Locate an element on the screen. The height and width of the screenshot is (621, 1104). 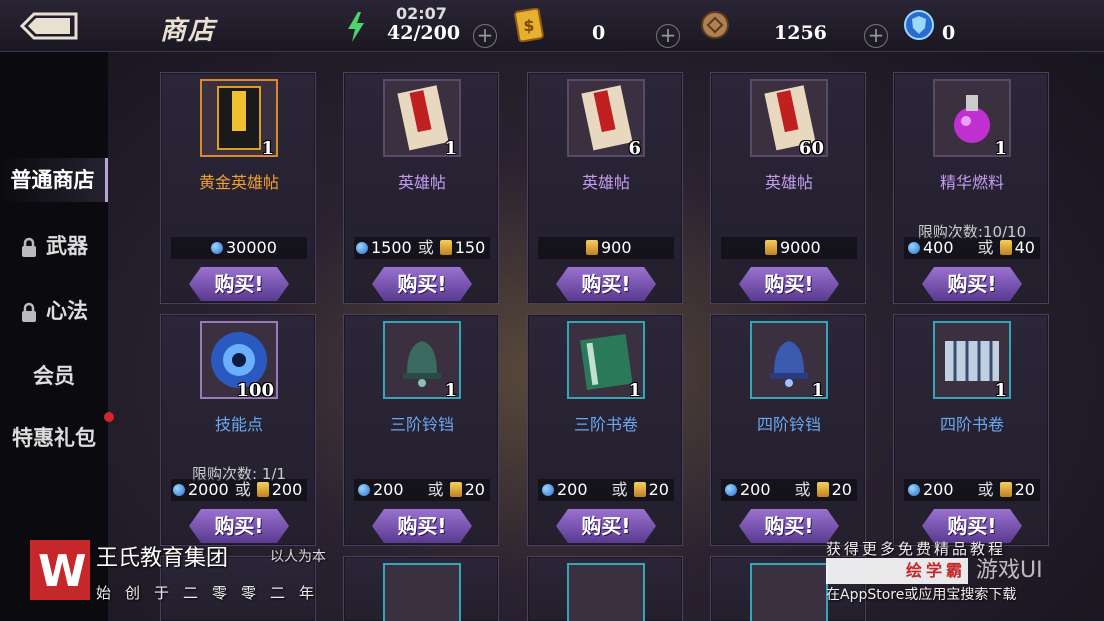
gold-price: 150 is located at coordinates (470, 247).